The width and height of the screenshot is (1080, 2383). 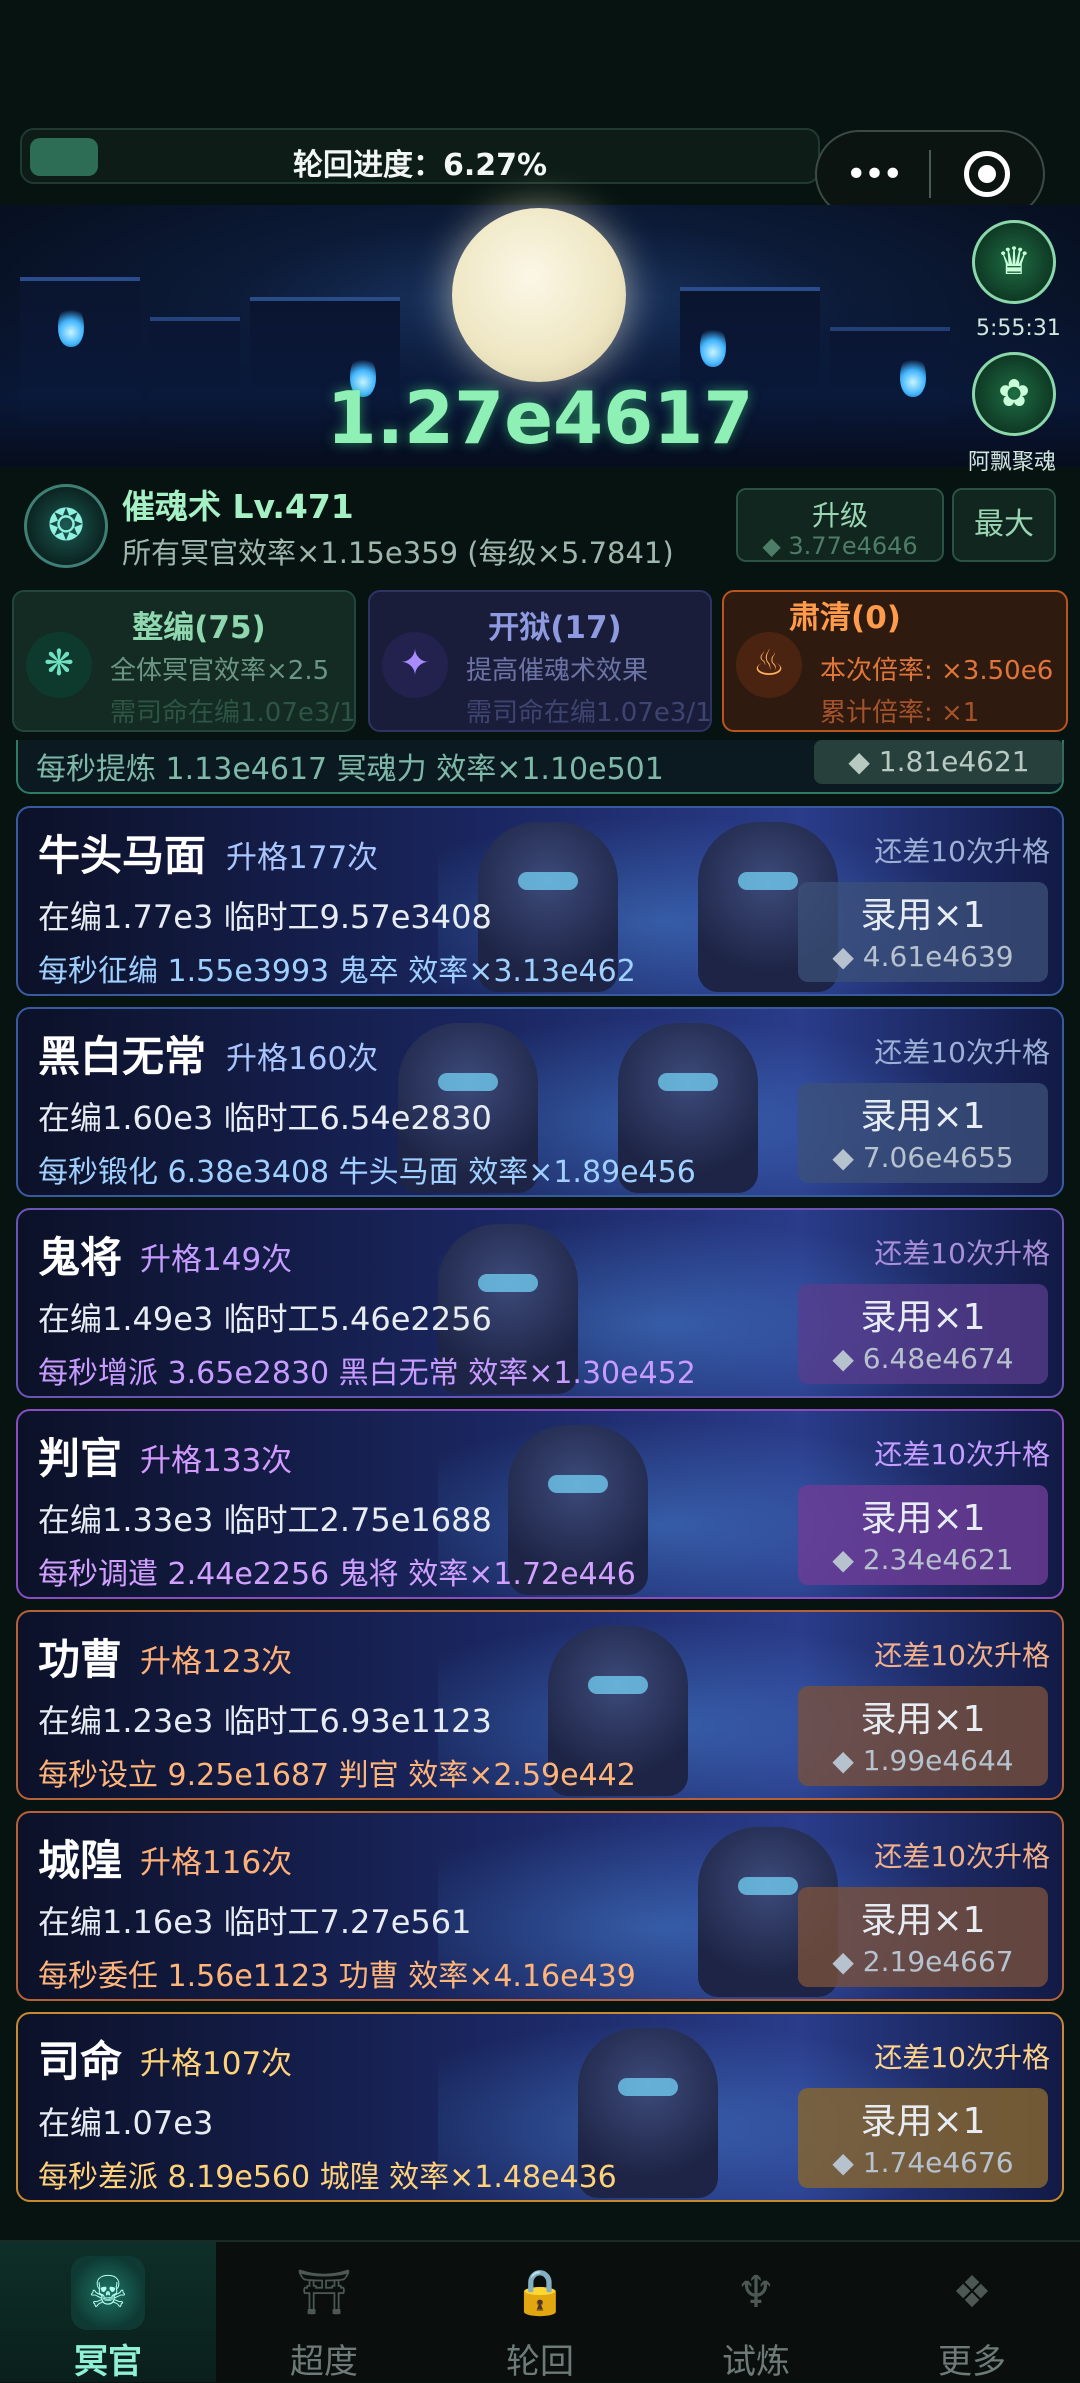 I want to click on unit-production: 每秒委任 1.56e1123 功曹 效率×4.16e439, so click(x=337, y=1976).